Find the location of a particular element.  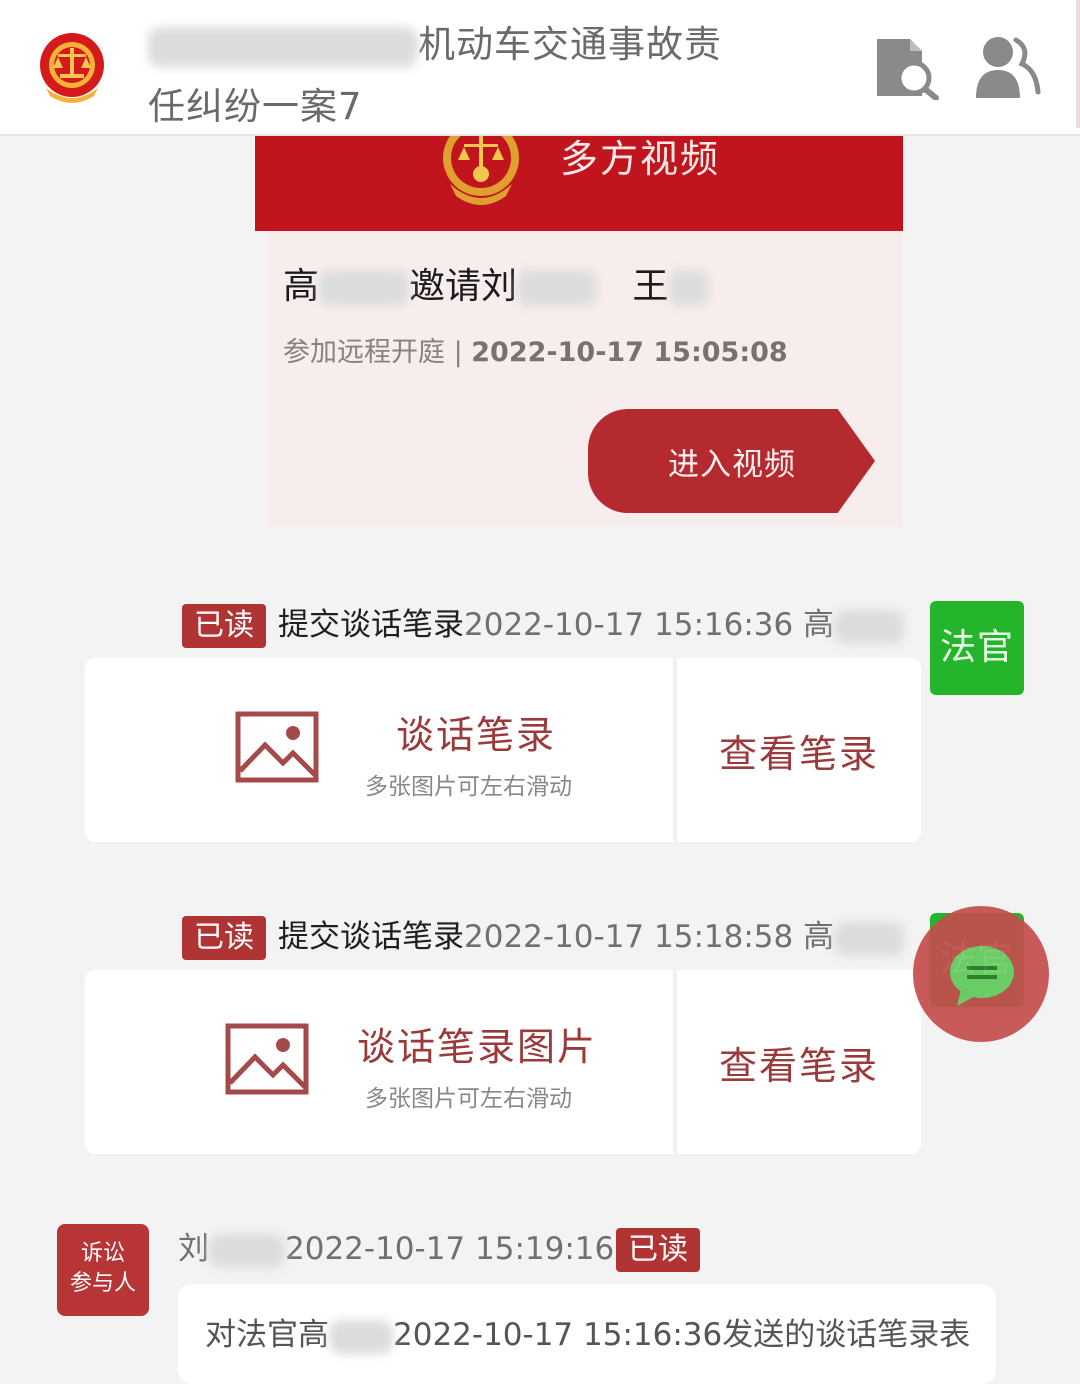

document-search-icon is located at coordinates (907, 68).